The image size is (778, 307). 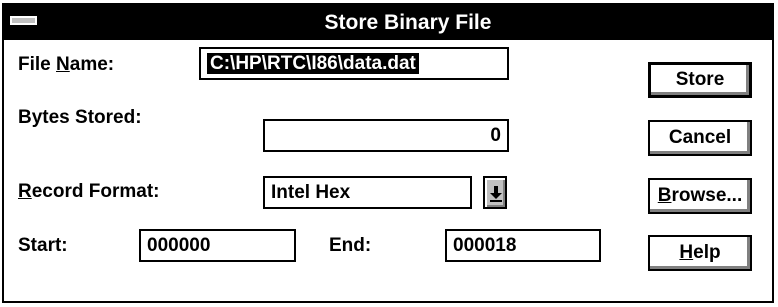 What do you see at coordinates (89, 191) in the screenshot?
I see `record-format-label: Record Format:` at bounding box center [89, 191].